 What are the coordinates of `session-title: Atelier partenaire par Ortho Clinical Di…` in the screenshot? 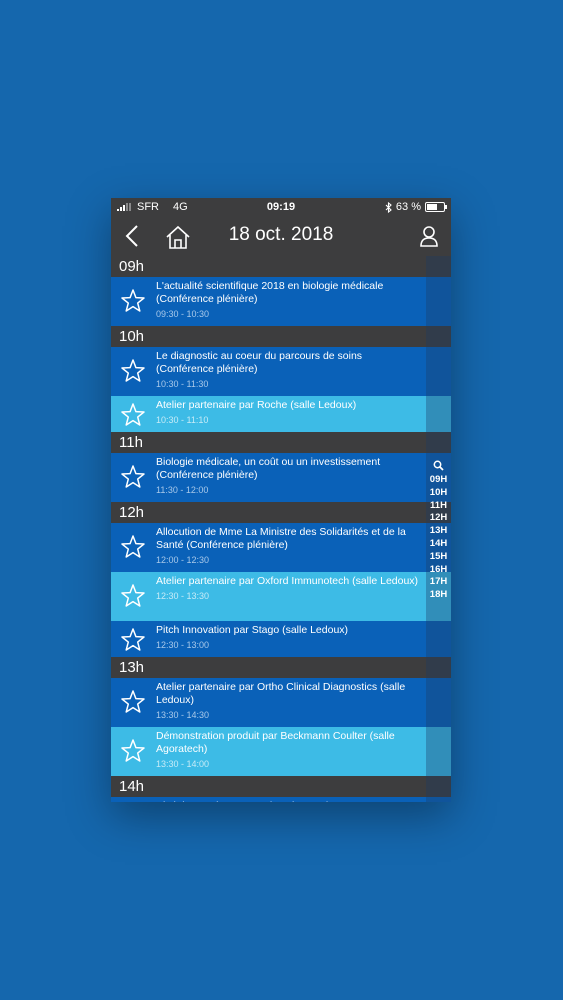 It's located at (281, 693).